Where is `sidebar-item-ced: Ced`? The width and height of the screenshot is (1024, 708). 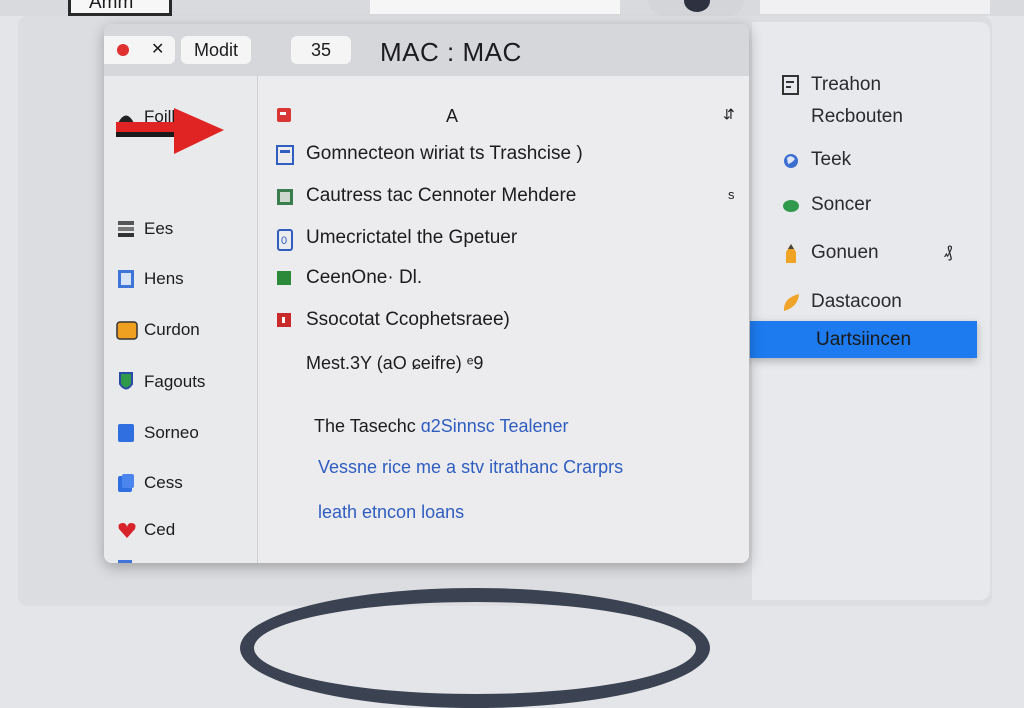 sidebar-item-ced: Ced is located at coordinates (145, 530).